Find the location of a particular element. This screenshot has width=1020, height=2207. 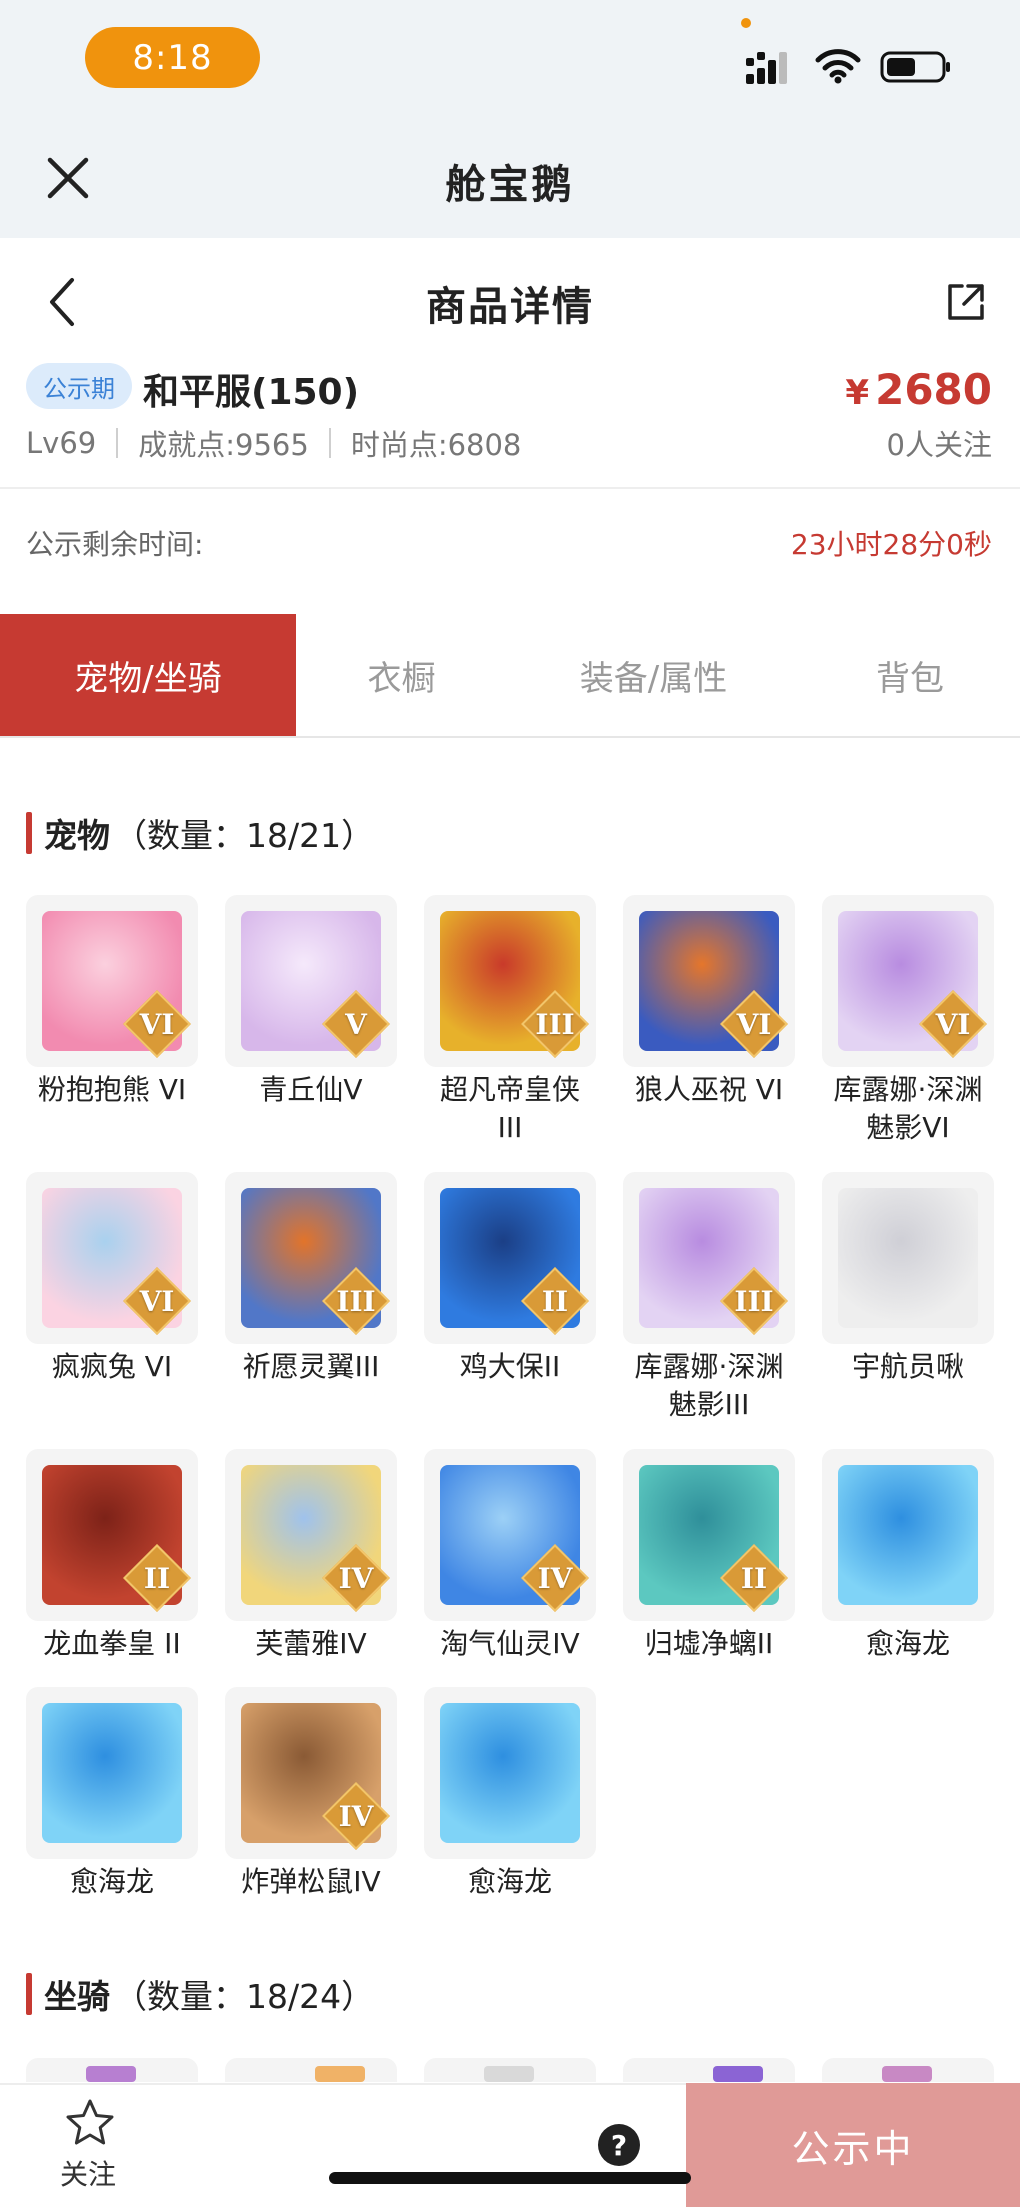

pet-card: 宇航员啾 is located at coordinates (908, 1279).